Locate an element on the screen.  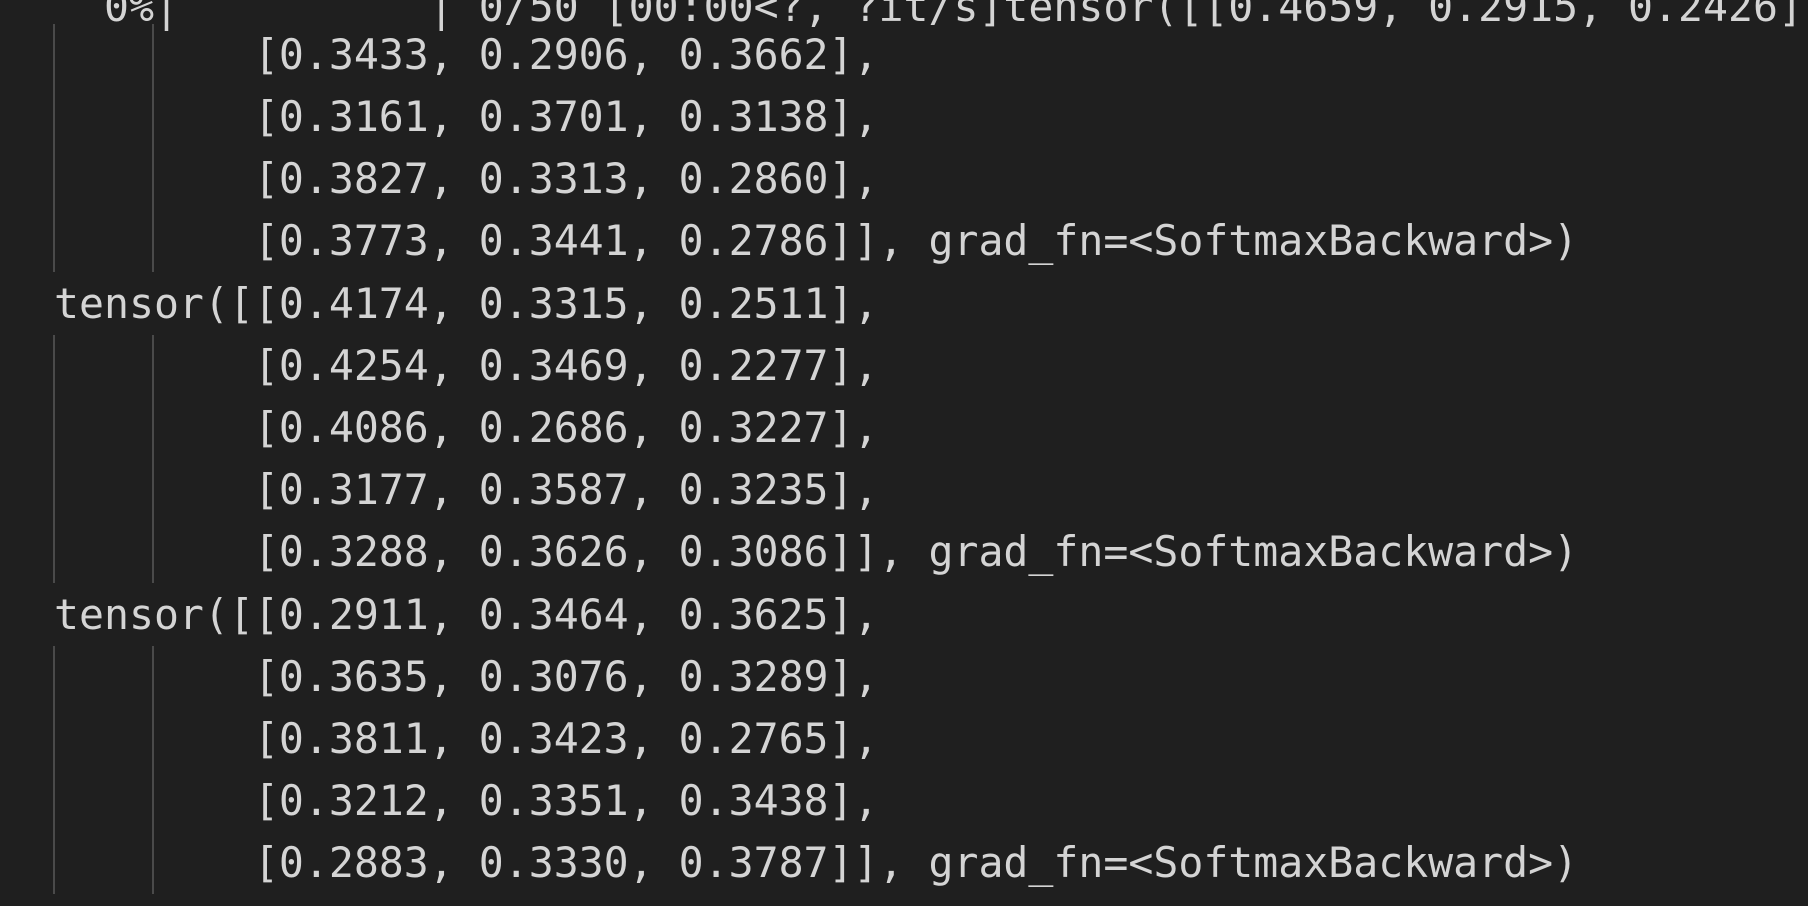
tensor-row-line: [0.3177, 0.3587, 0.3235], is located at coordinates (466, 489).